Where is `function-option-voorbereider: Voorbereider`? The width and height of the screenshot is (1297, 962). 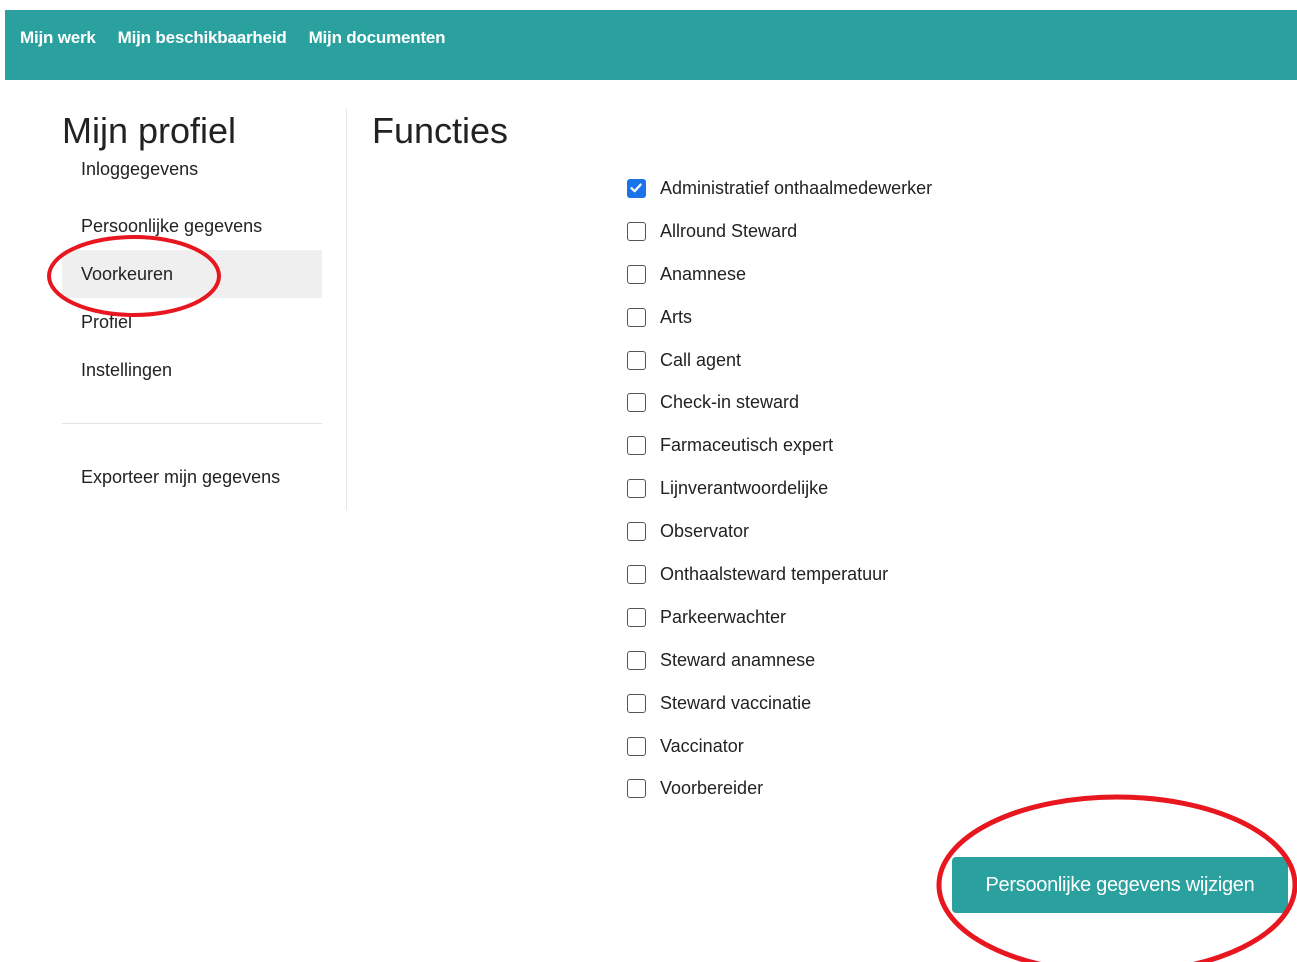 function-option-voorbereider: Voorbereider is located at coordinates (867, 788).